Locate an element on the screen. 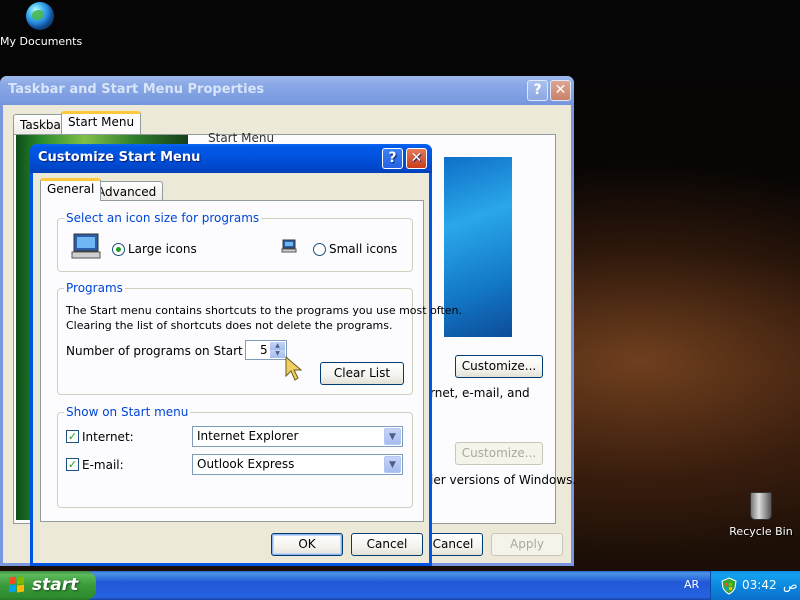  clock-time: 03:42 is located at coordinates (759, 585).